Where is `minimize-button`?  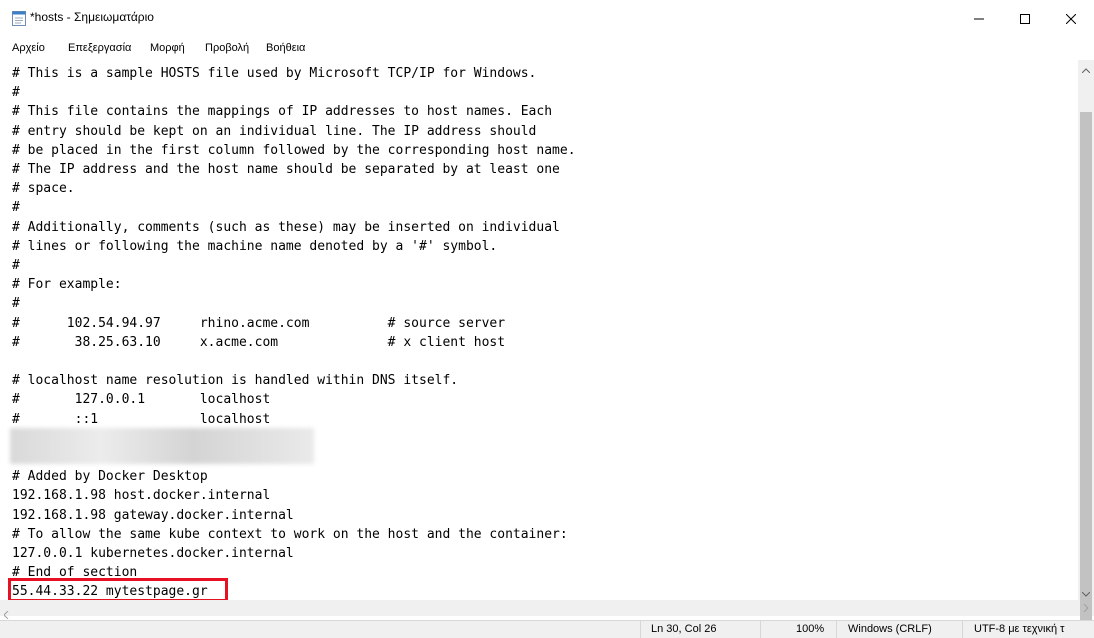 minimize-button is located at coordinates (979, 18).